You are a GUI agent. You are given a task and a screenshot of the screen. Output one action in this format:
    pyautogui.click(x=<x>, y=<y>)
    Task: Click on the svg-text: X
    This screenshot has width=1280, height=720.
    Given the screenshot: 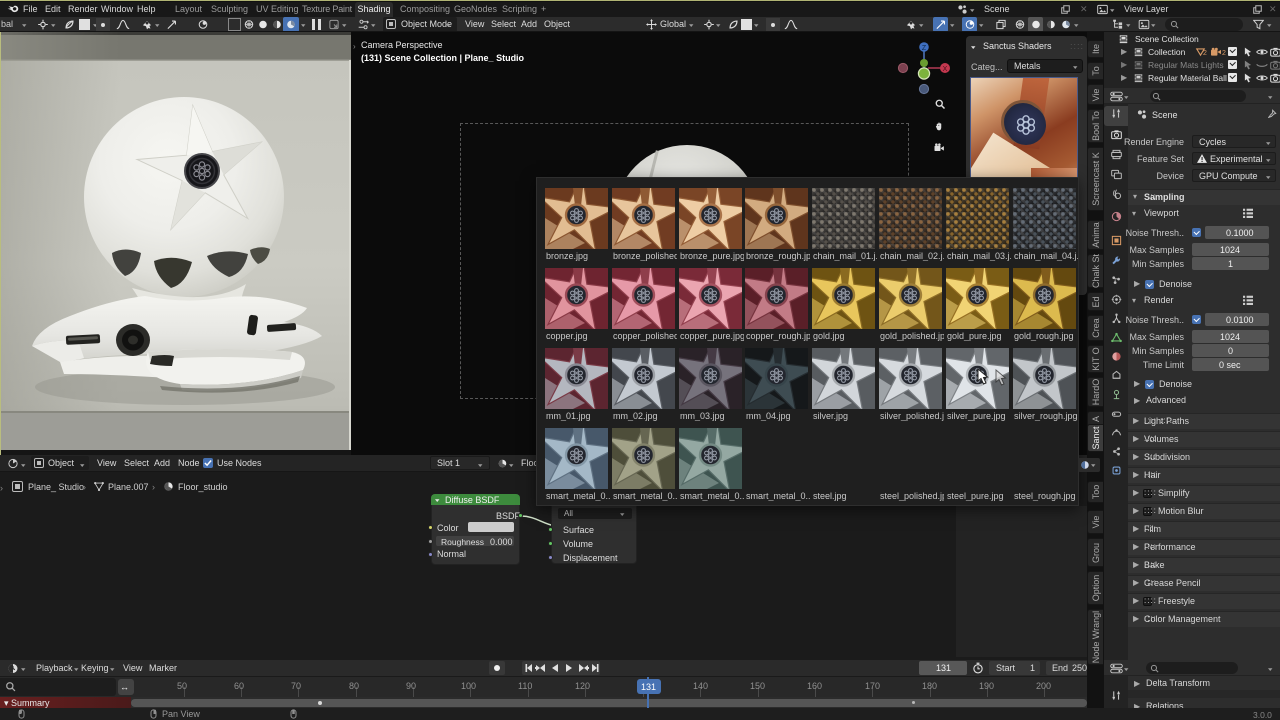 What is the action you would take?
    pyautogui.click(x=945, y=69)
    